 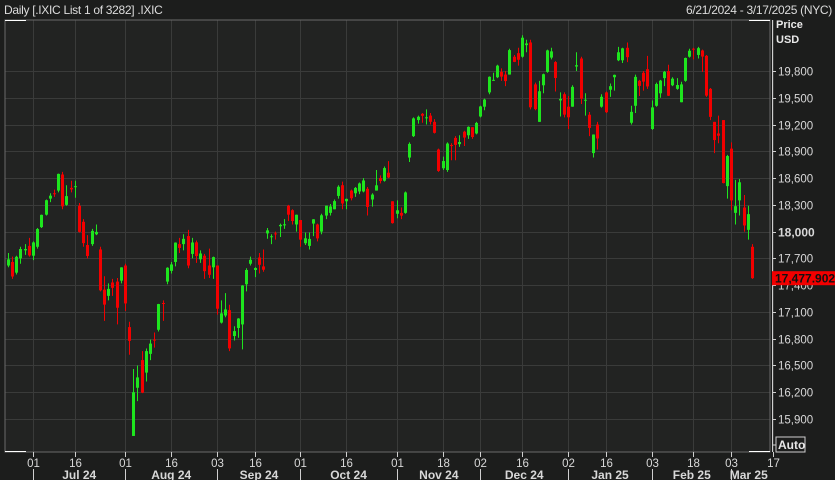 What do you see at coordinates (439, 474) in the screenshot?
I see `month-label: Nov 24` at bounding box center [439, 474].